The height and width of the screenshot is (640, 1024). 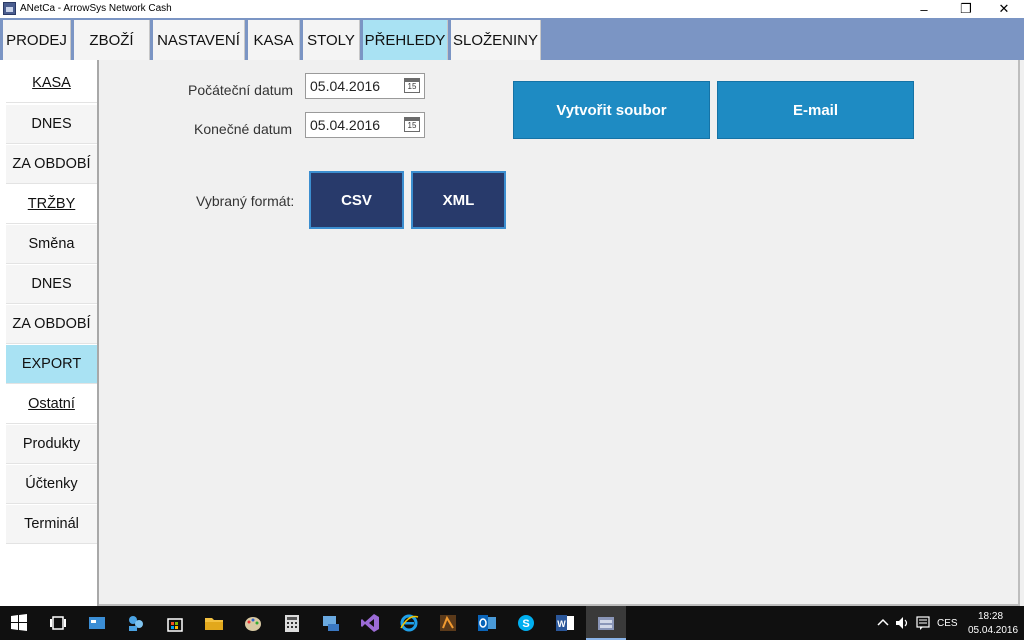 I want to click on tab-stoly: STOLY, so click(x=331, y=40).